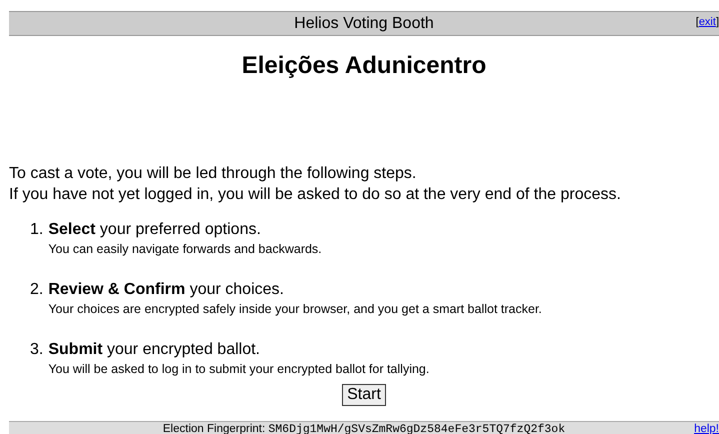 This screenshot has height=434, width=719. Describe the element at coordinates (364, 395) in the screenshot. I see `start-button: Start` at that location.